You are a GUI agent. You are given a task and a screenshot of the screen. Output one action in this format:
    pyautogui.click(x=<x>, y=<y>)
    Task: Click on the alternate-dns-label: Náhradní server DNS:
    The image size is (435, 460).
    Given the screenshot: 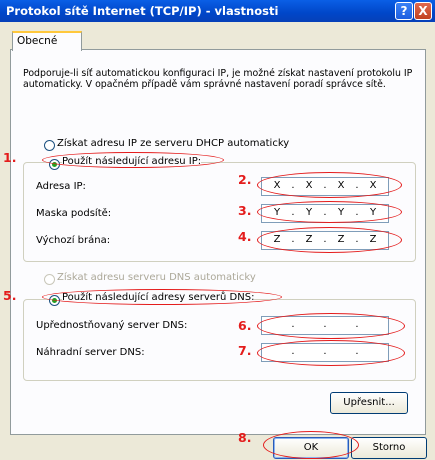 What is the action you would take?
    pyautogui.click(x=90, y=352)
    